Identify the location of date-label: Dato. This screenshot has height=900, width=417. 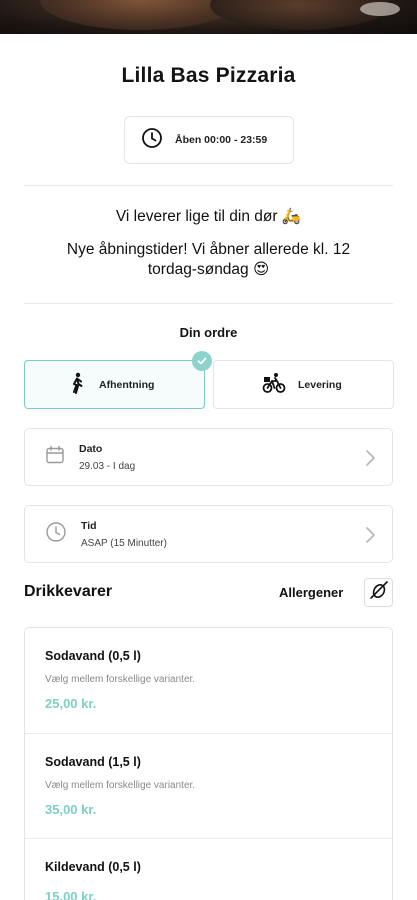
(91, 448).